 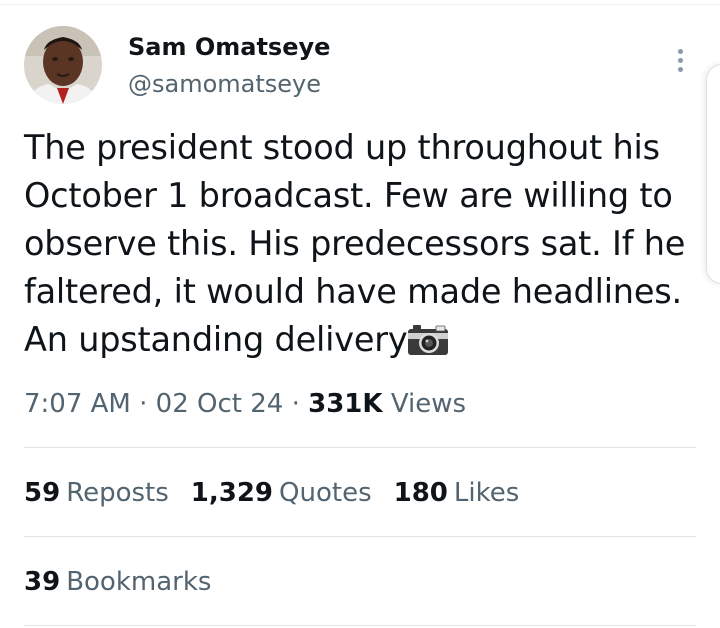 I want to click on quotes-count: 1,329, so click(x=232, y=493).